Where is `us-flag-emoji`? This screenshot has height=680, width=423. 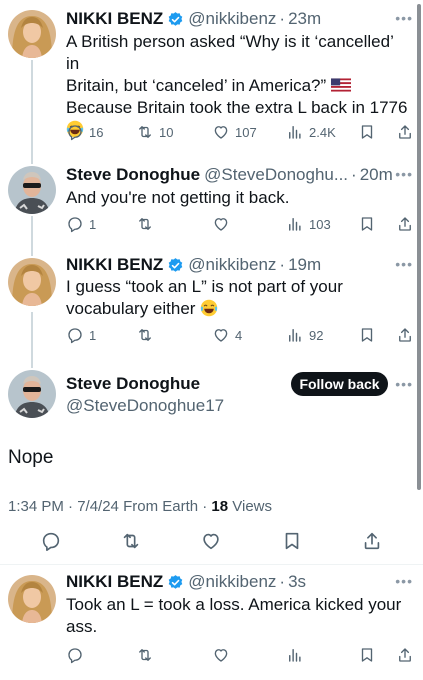 us-flag-emoji is located at coordinates (341, 85).